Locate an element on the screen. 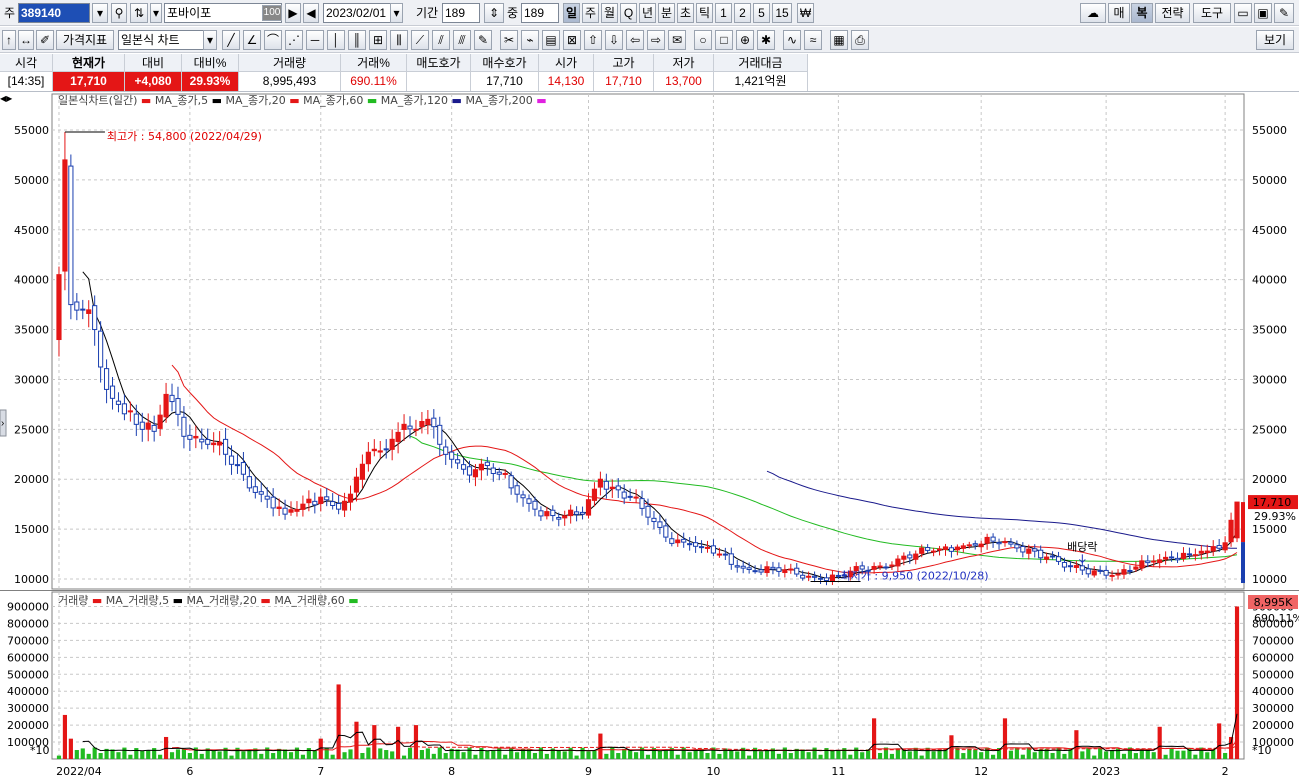 Image resolution: width=1299 pixels, height=777 pixels. fib-tool-icon: ⌁ is located at coordinates (530, 40).